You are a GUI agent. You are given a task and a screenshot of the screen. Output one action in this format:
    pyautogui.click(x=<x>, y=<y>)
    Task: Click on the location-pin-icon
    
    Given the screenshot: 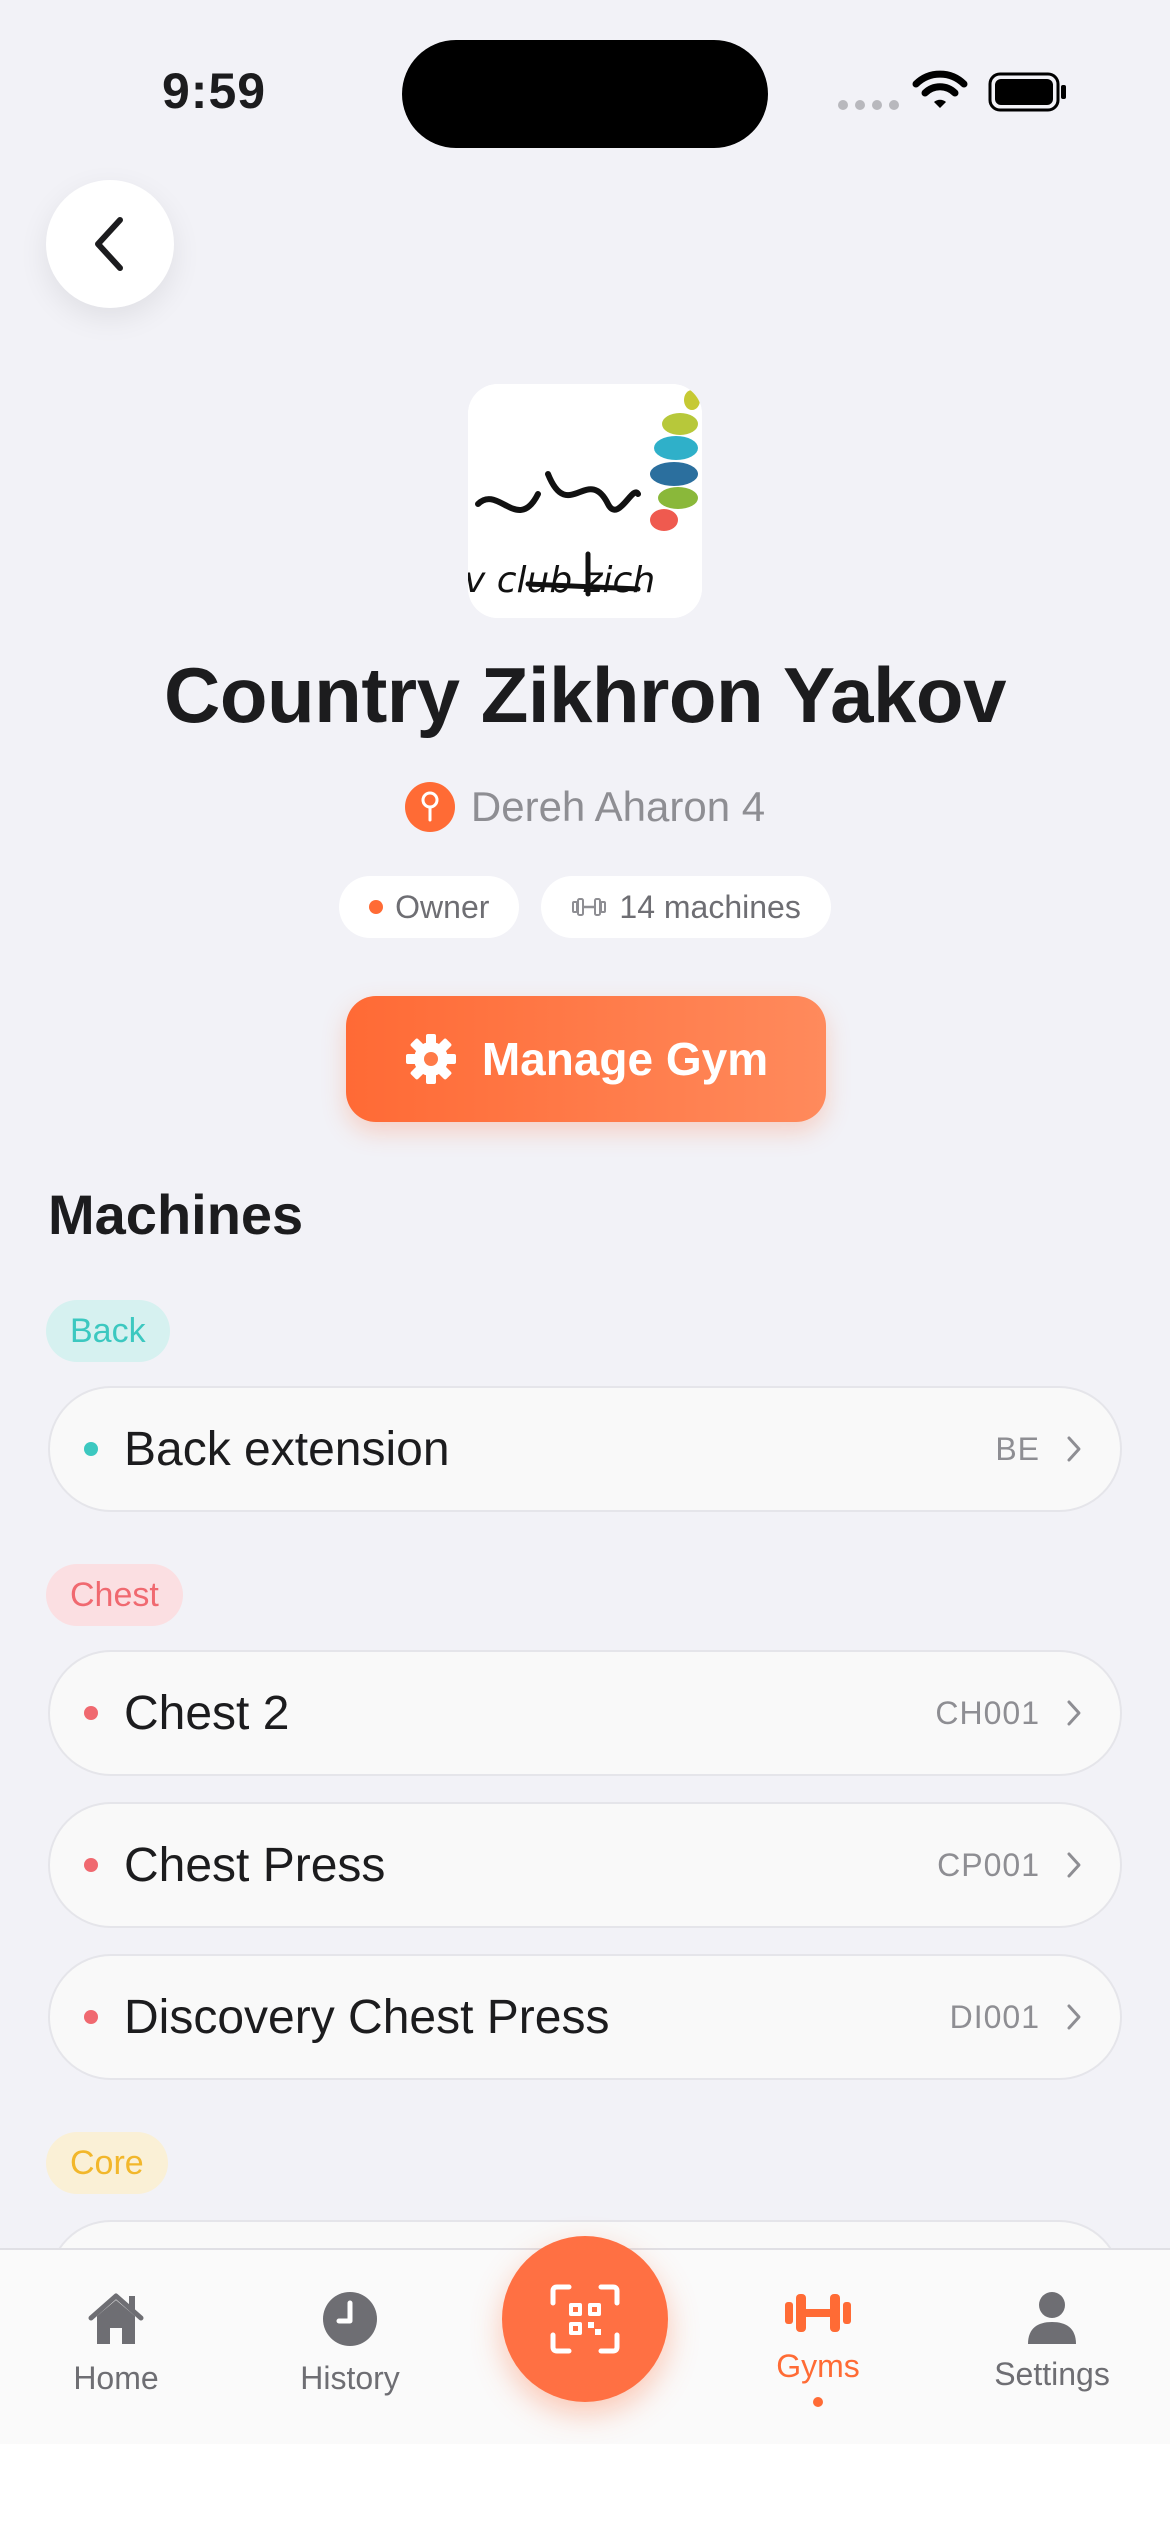 What is the action you would take?
    pyautogui.click(x=429, y=807)
    